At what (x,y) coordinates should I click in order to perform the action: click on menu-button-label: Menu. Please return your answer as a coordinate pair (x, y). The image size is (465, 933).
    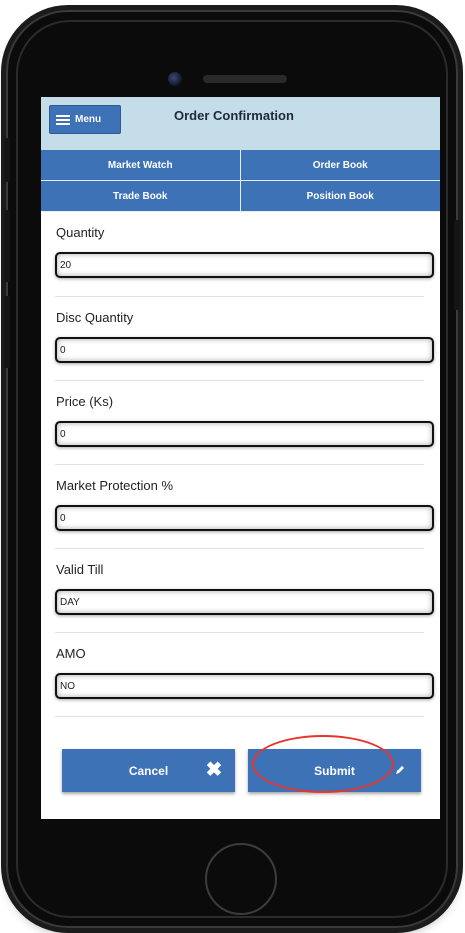
    Looking at the image, I should click on (88, 119).